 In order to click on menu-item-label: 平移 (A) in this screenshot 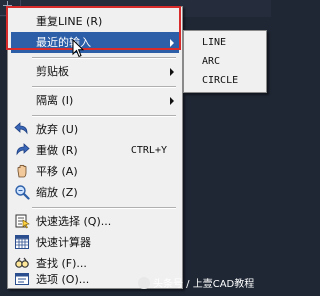, I will do `click(57, 171)`.